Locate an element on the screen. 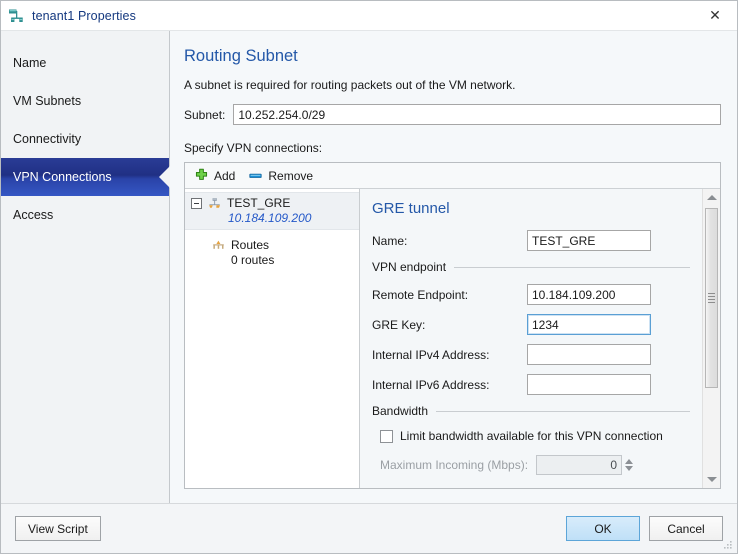  tree-child-line: Routes is located at coordinates (285, 245).